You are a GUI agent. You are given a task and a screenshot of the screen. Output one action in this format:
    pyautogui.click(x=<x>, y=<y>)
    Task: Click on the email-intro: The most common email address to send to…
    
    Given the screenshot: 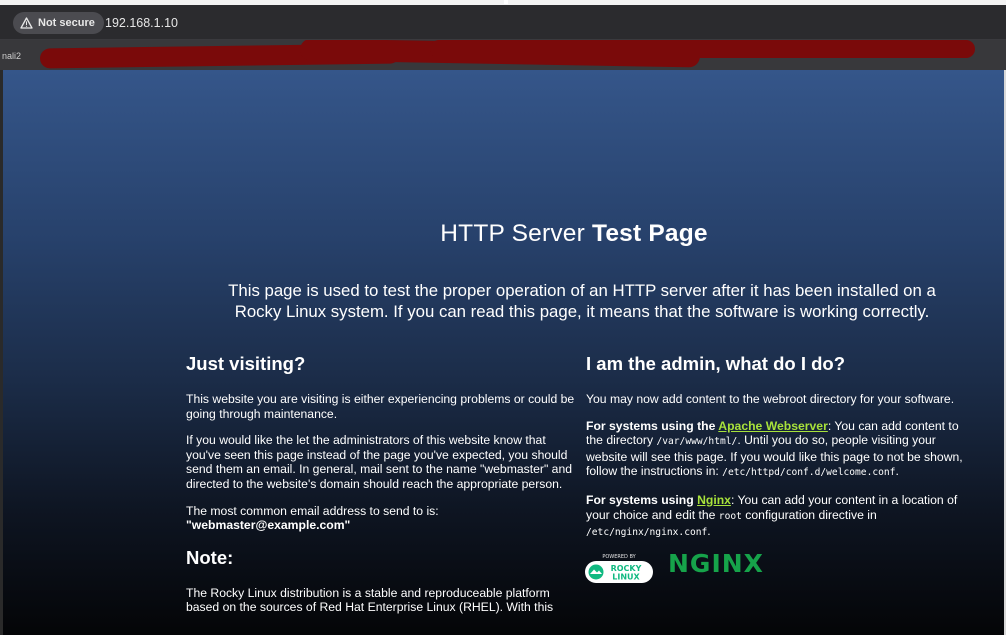 What is the action you would take?
    pyautogui.click(x=312, y=510)
    